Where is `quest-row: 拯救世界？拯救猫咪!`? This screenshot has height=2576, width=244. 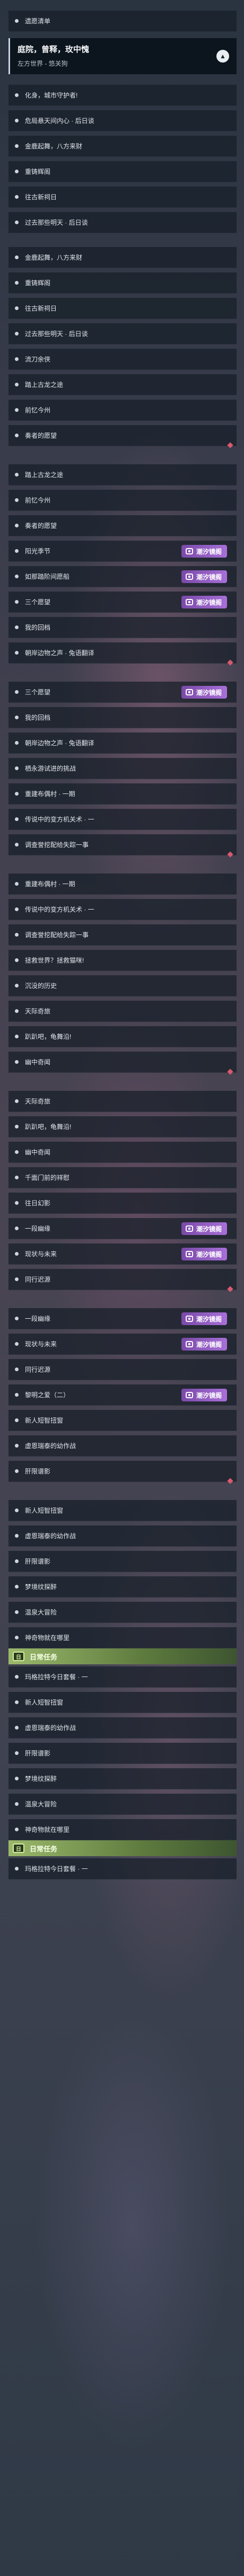 quest-row: 拯救世界？拯救猫咪! is located at coordinates (123, 960).